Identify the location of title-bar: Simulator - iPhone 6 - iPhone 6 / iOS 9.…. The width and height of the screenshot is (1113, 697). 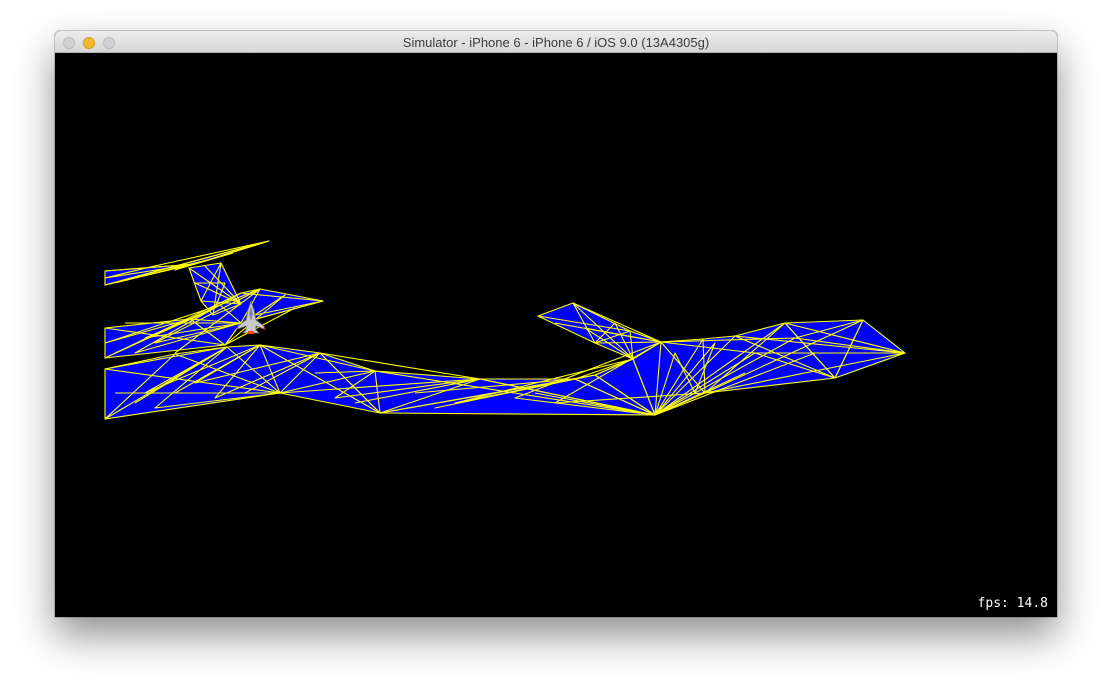
(556, 42).